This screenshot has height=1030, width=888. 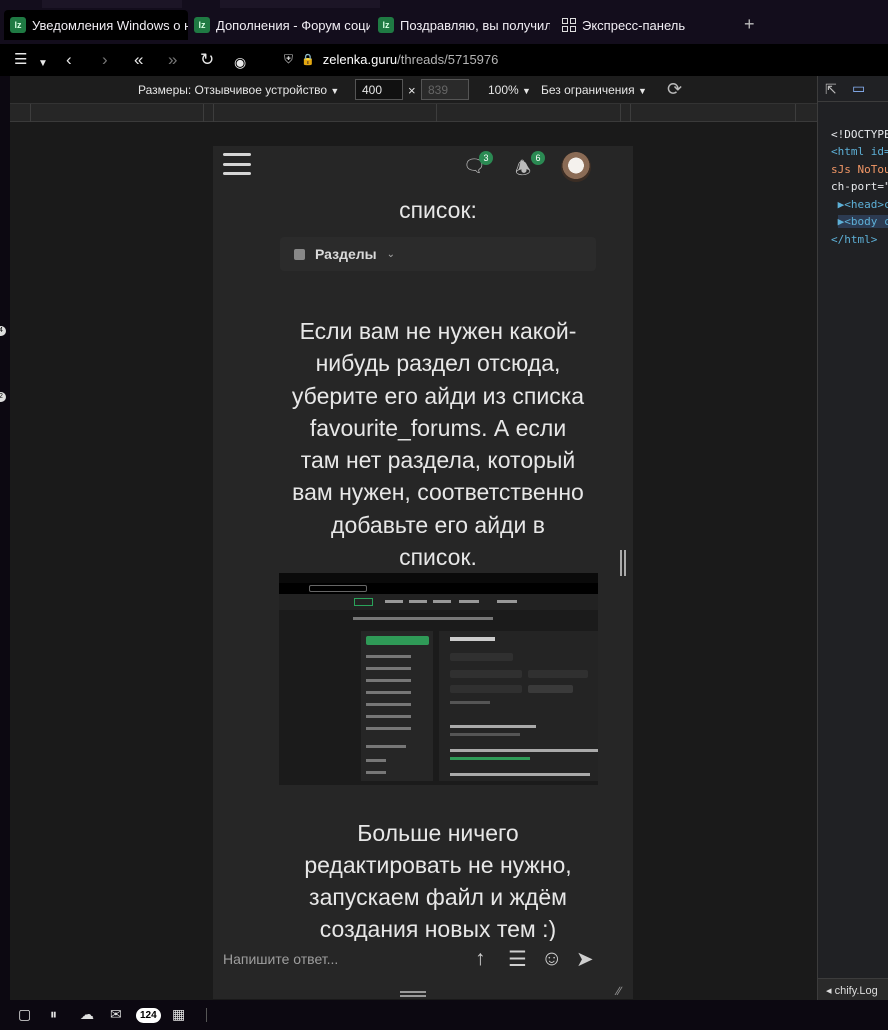 I want to click on messages-icon: 🗨 3, so click(x=478, y=164).